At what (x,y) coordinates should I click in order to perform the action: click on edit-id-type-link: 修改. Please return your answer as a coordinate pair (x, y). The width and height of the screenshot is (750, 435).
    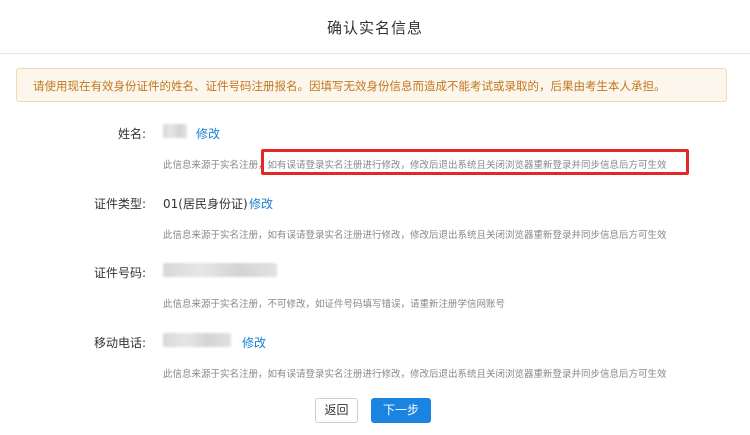
    Looking at the image, I should click on (261, 203).